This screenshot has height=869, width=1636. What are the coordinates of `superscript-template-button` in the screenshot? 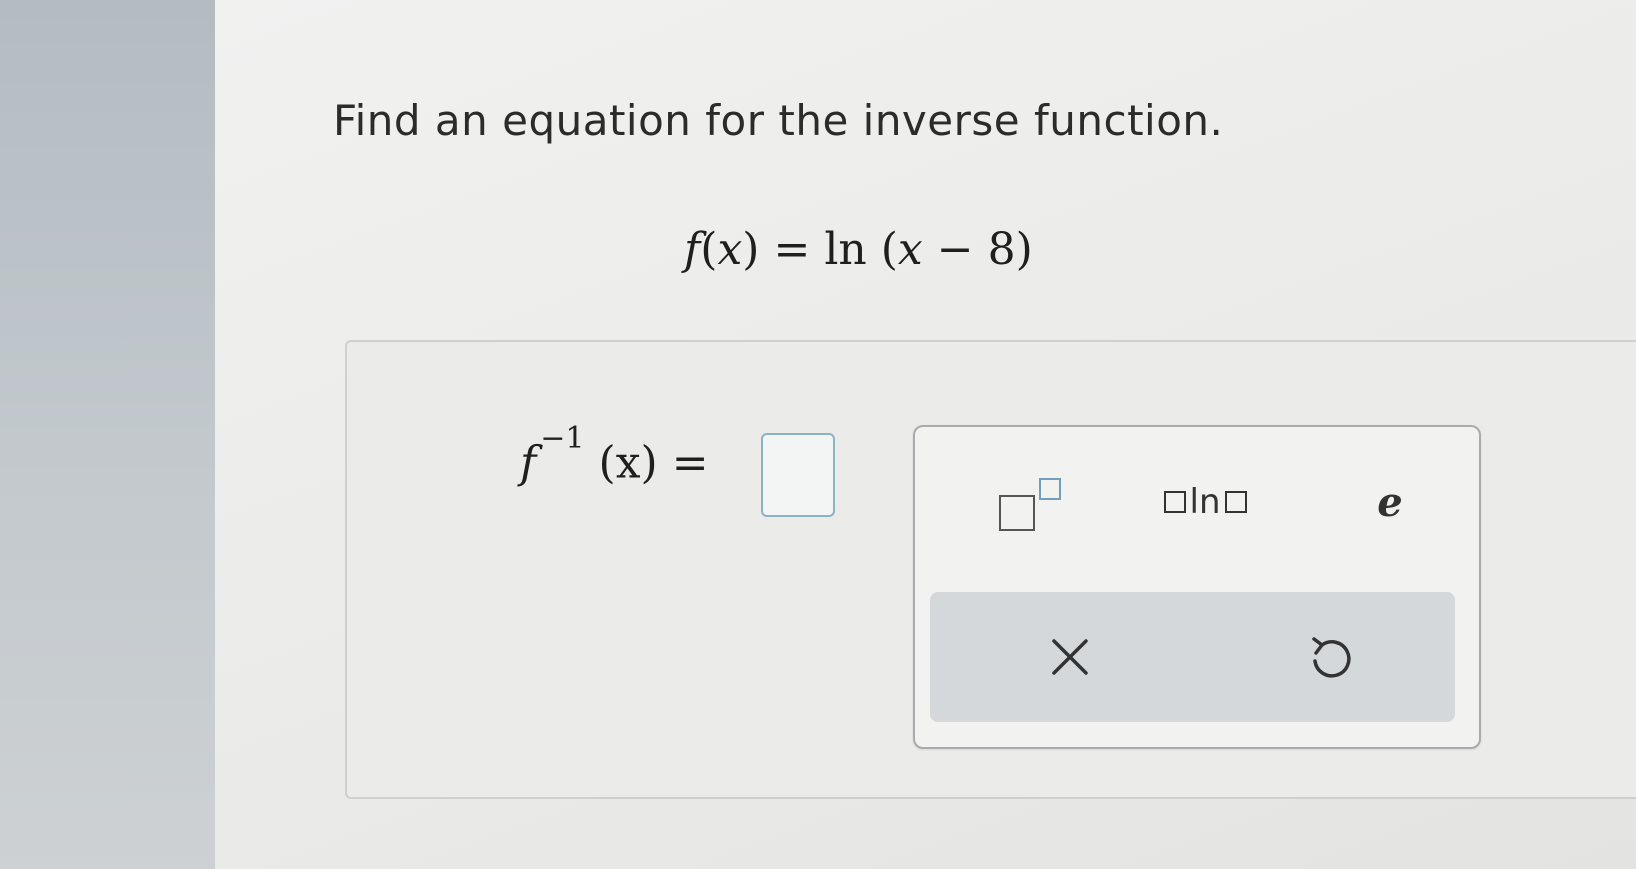 It's located at (1030, 502).